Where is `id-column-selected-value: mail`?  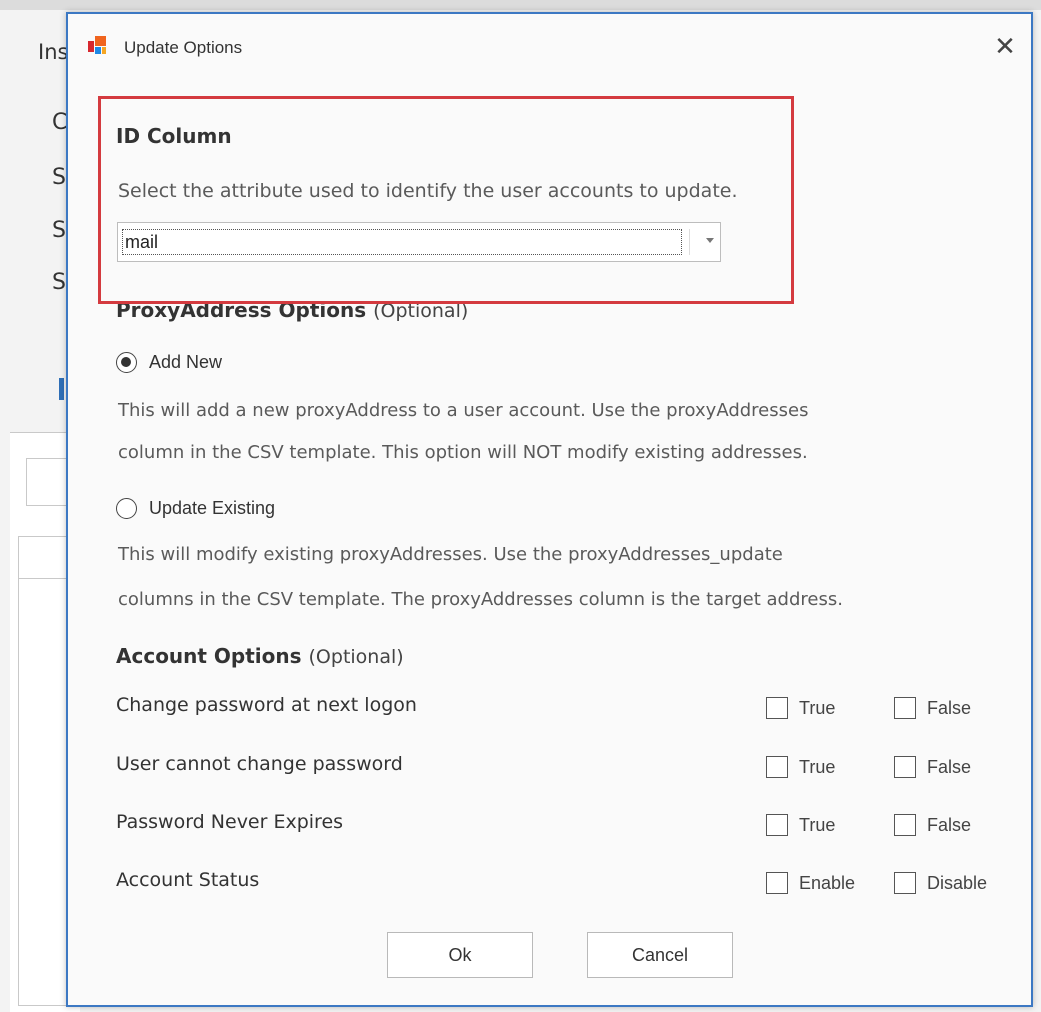
id-column-selected-value: mail is located at coordinates (402, 242).